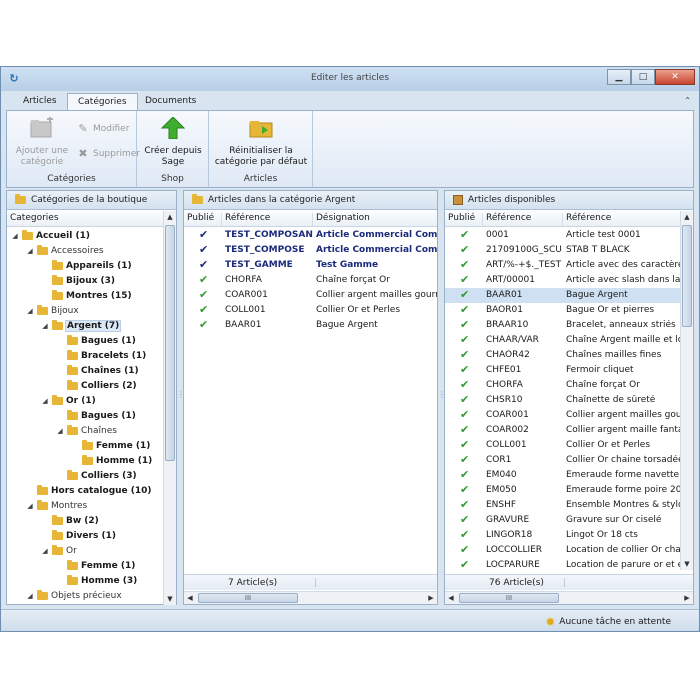  Describe the element at coordinates (170, 217) in the screenshot. I see `scroll-up-icon: ▲` at that location.